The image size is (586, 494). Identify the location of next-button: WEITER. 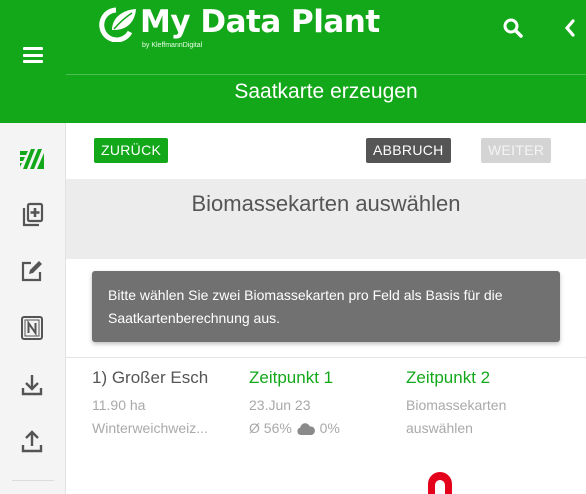
(516, 150).